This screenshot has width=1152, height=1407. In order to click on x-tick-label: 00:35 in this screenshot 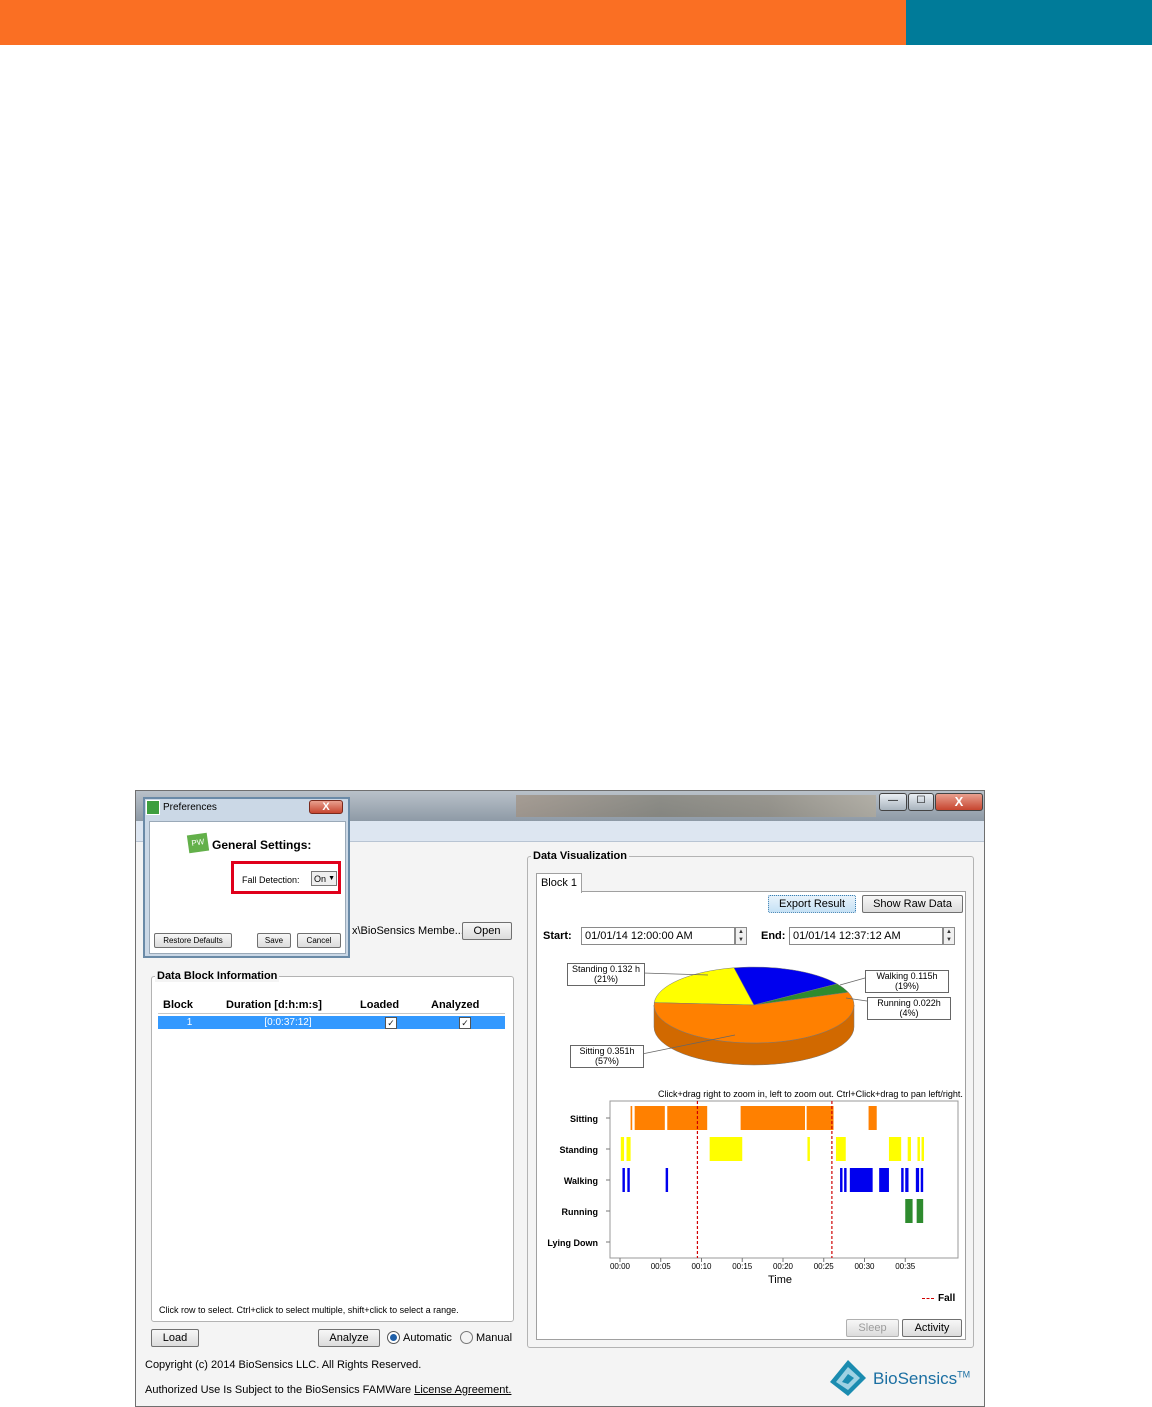, I will do `click(905, 1266)`.